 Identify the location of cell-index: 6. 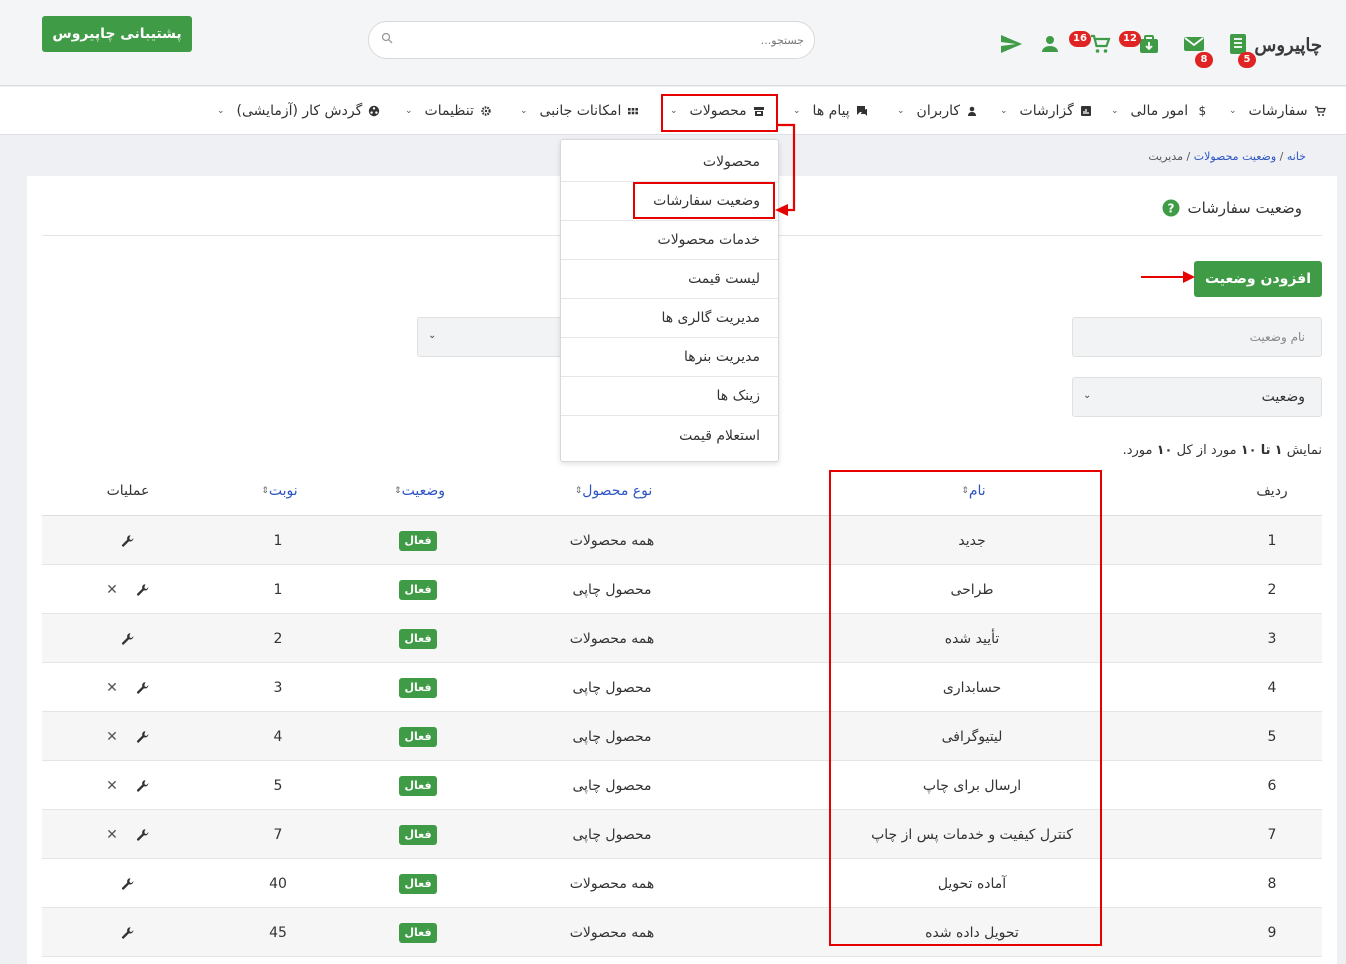
(1272, 785).